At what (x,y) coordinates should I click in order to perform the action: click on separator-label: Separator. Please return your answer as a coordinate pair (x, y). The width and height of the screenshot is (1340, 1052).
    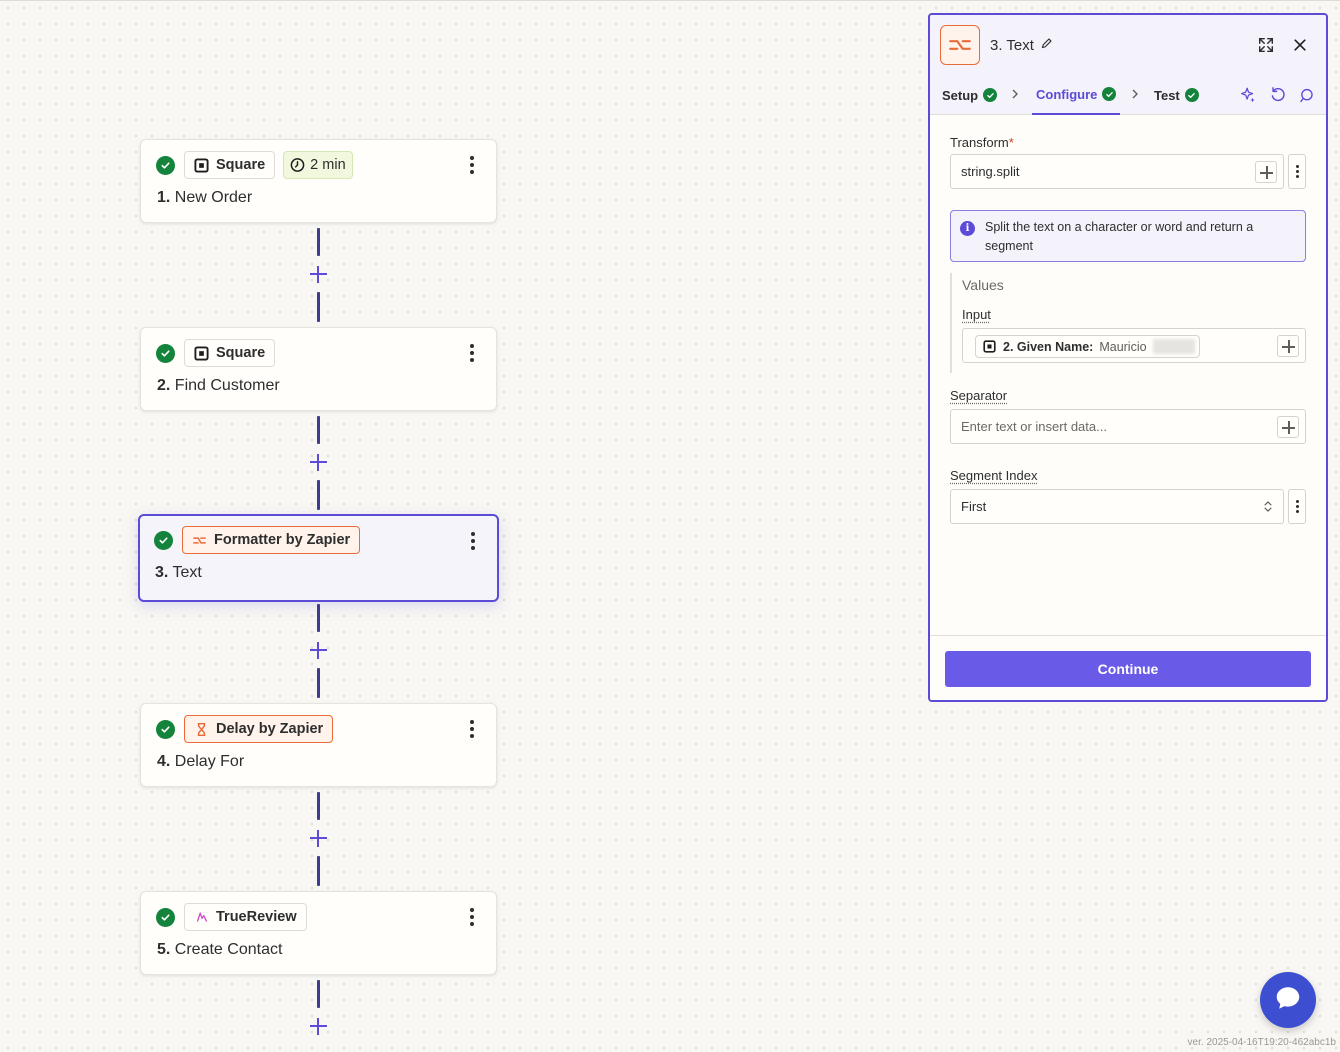
    Looking at the image, I should click on (979, 395).